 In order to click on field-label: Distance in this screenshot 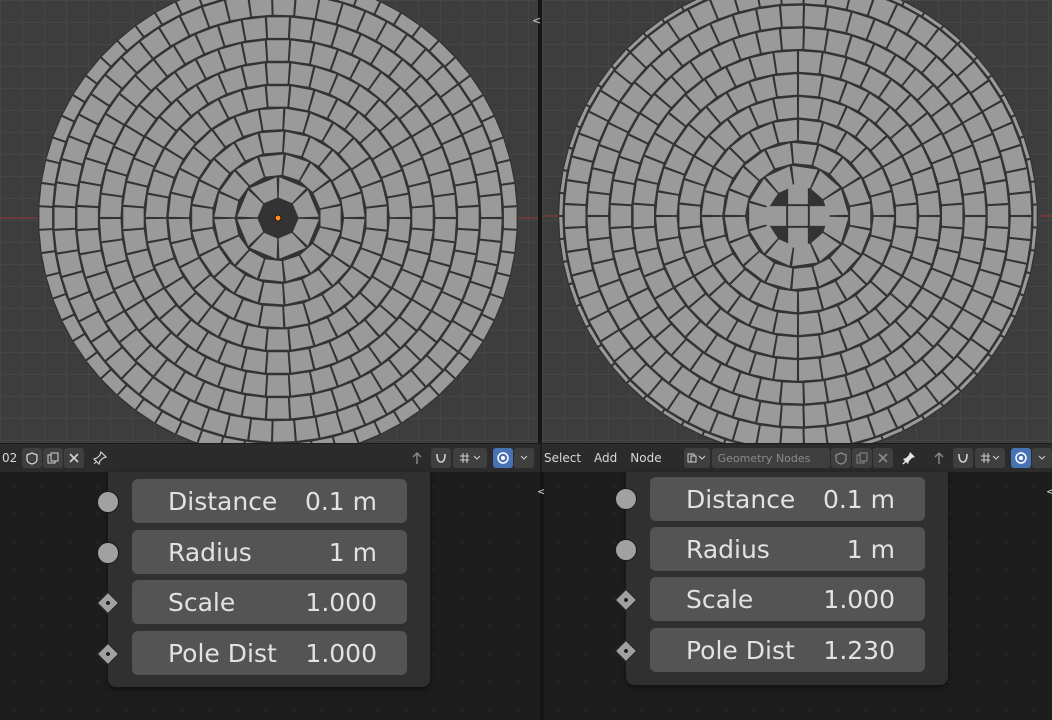, I will do `click(741, 499)`.